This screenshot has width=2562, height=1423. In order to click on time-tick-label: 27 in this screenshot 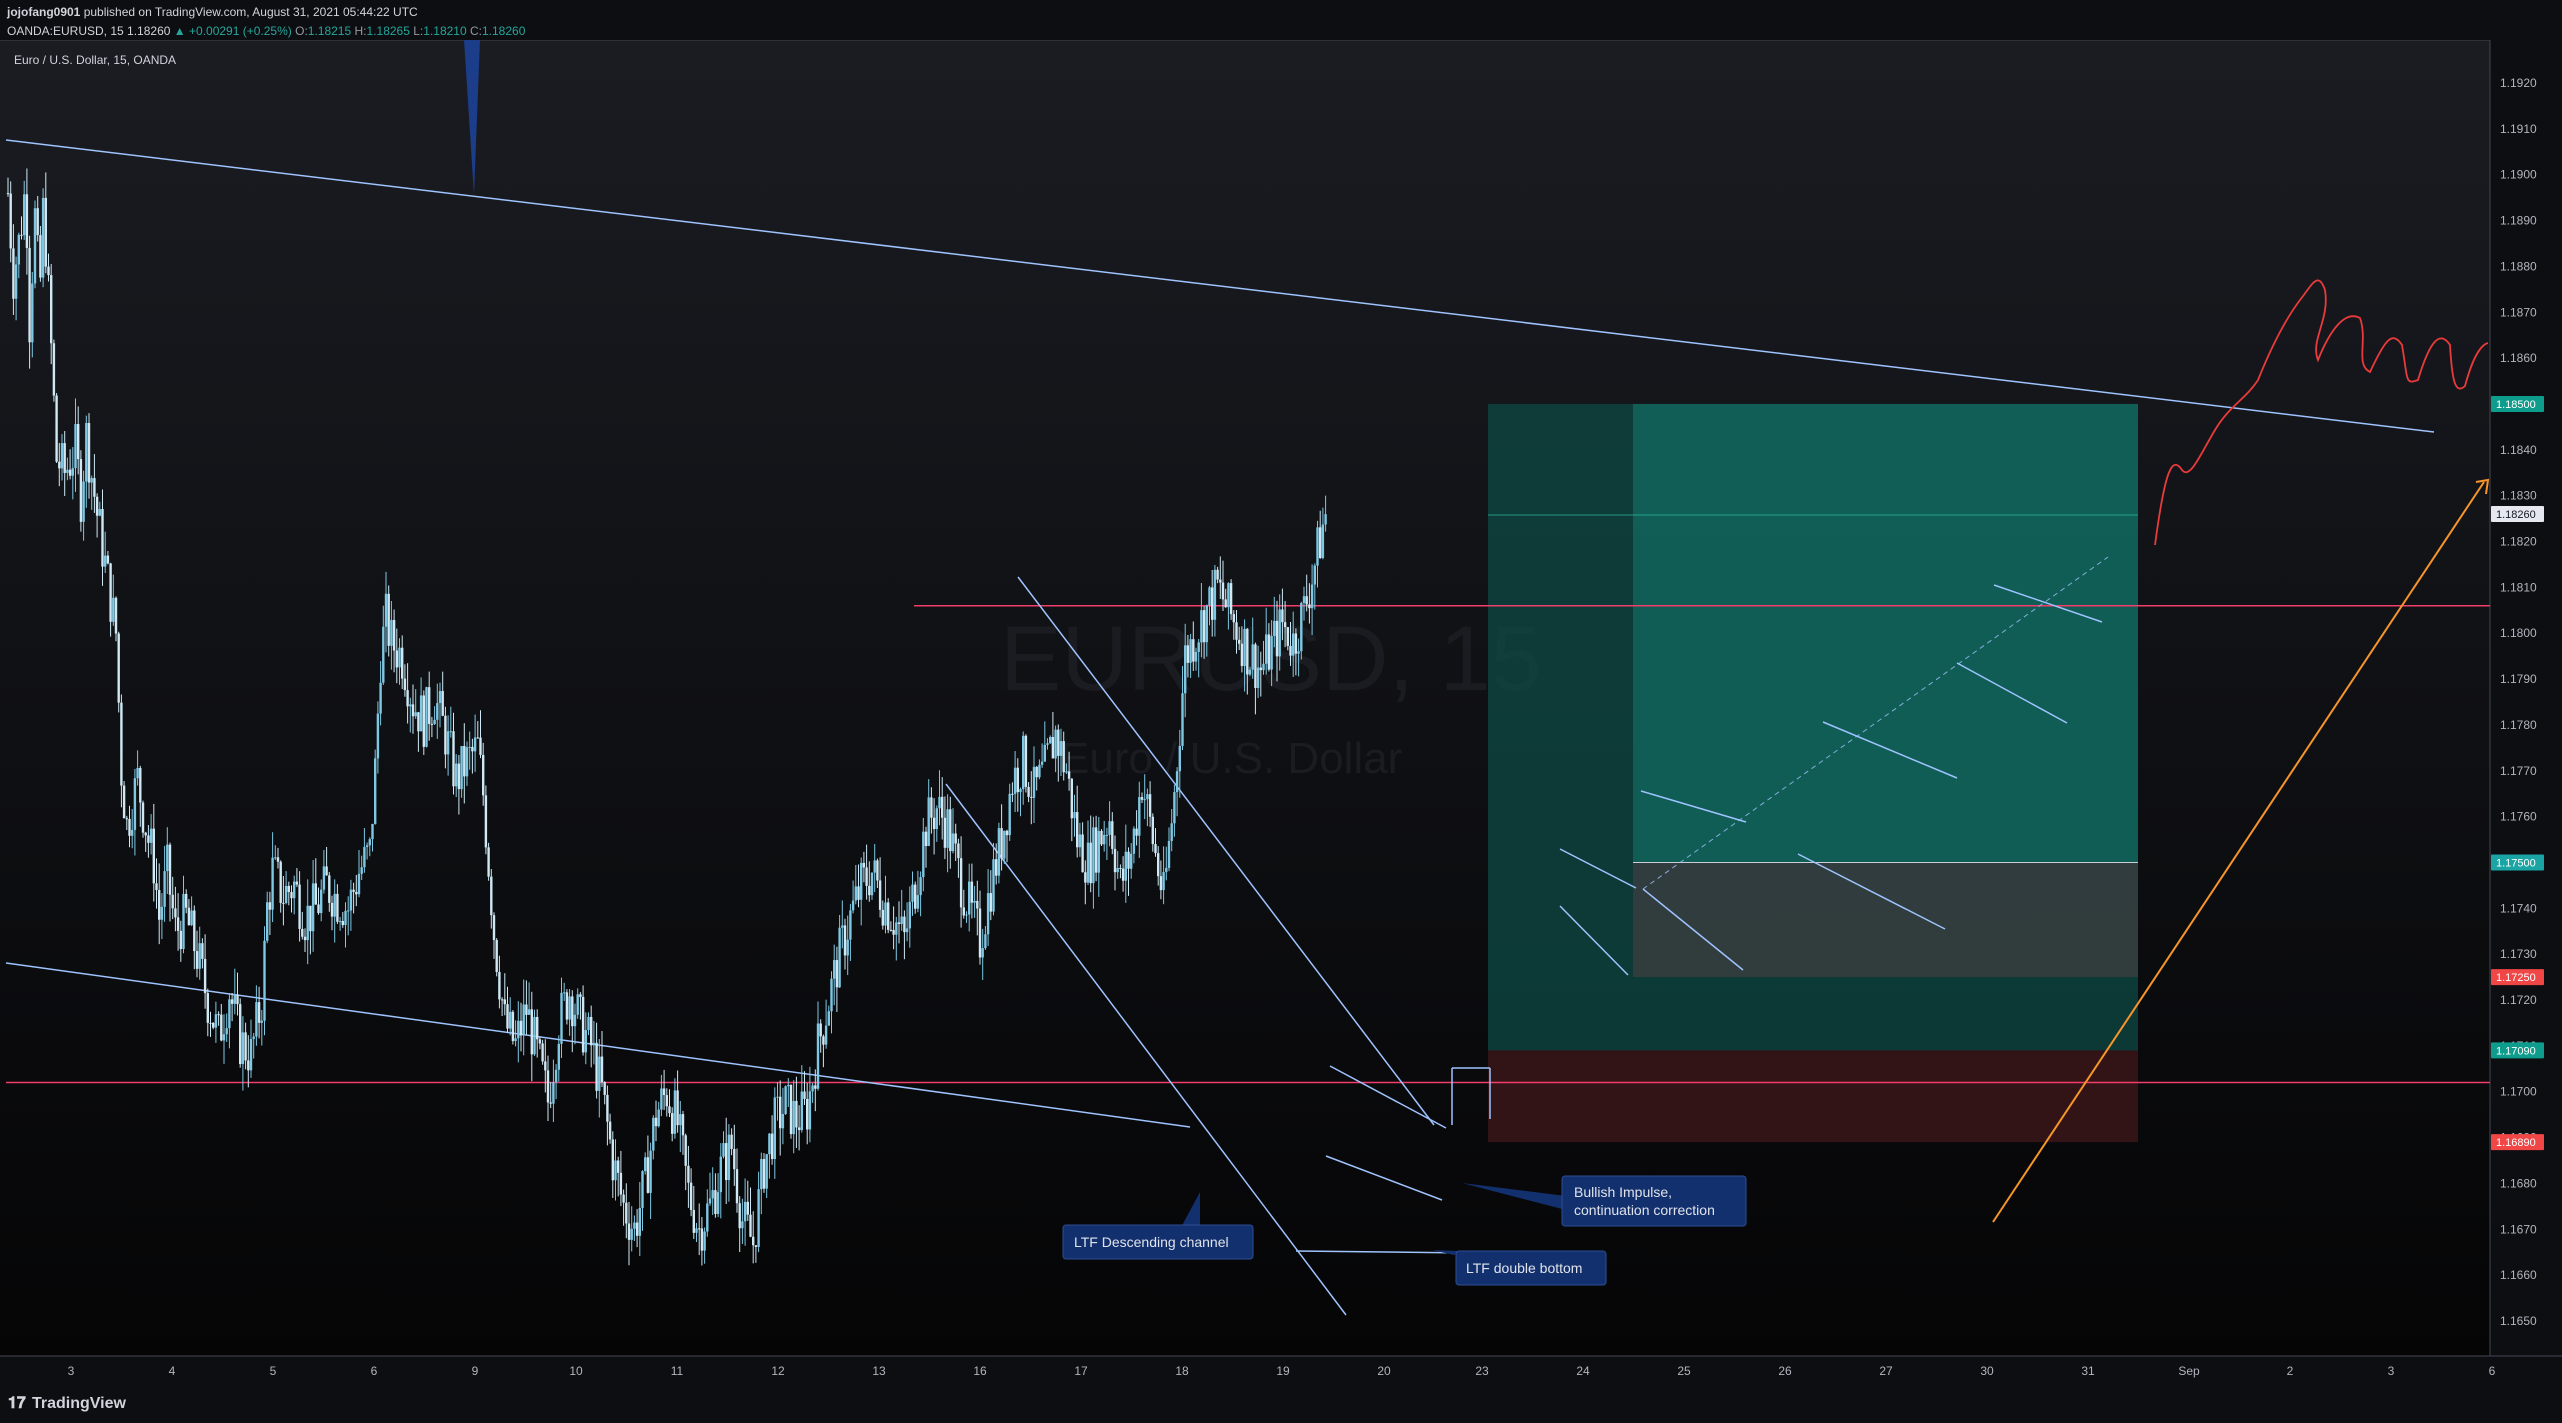, I will do `click(1886, 1371)`.